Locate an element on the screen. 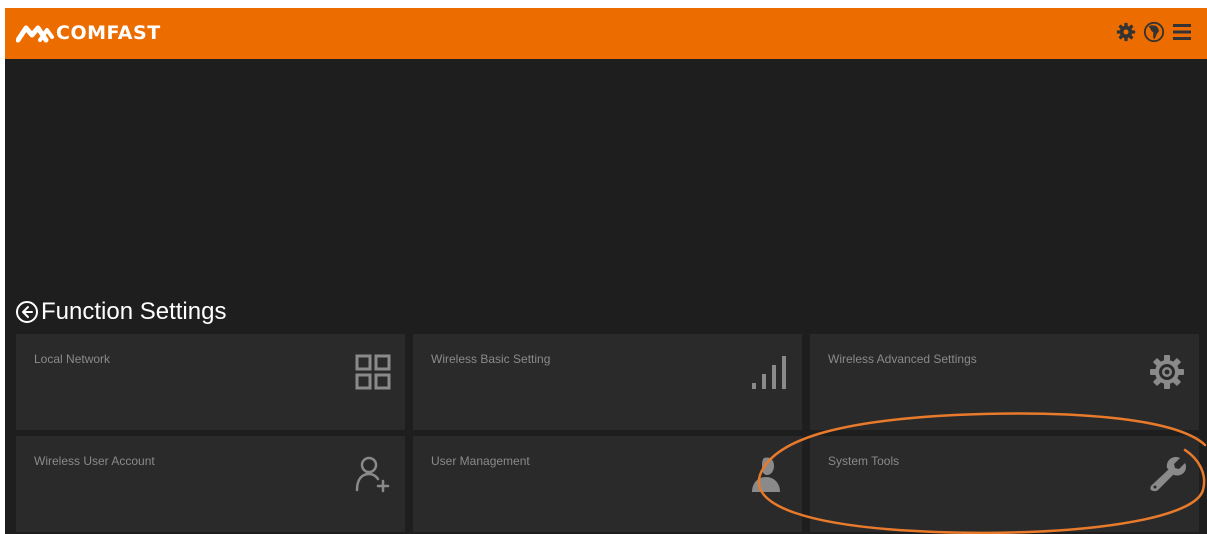 This screenshot has height=534, width=1207. tile-wireless-advanced-settings: Wireless Advanced Settings is located at coordinates (1004, 382).